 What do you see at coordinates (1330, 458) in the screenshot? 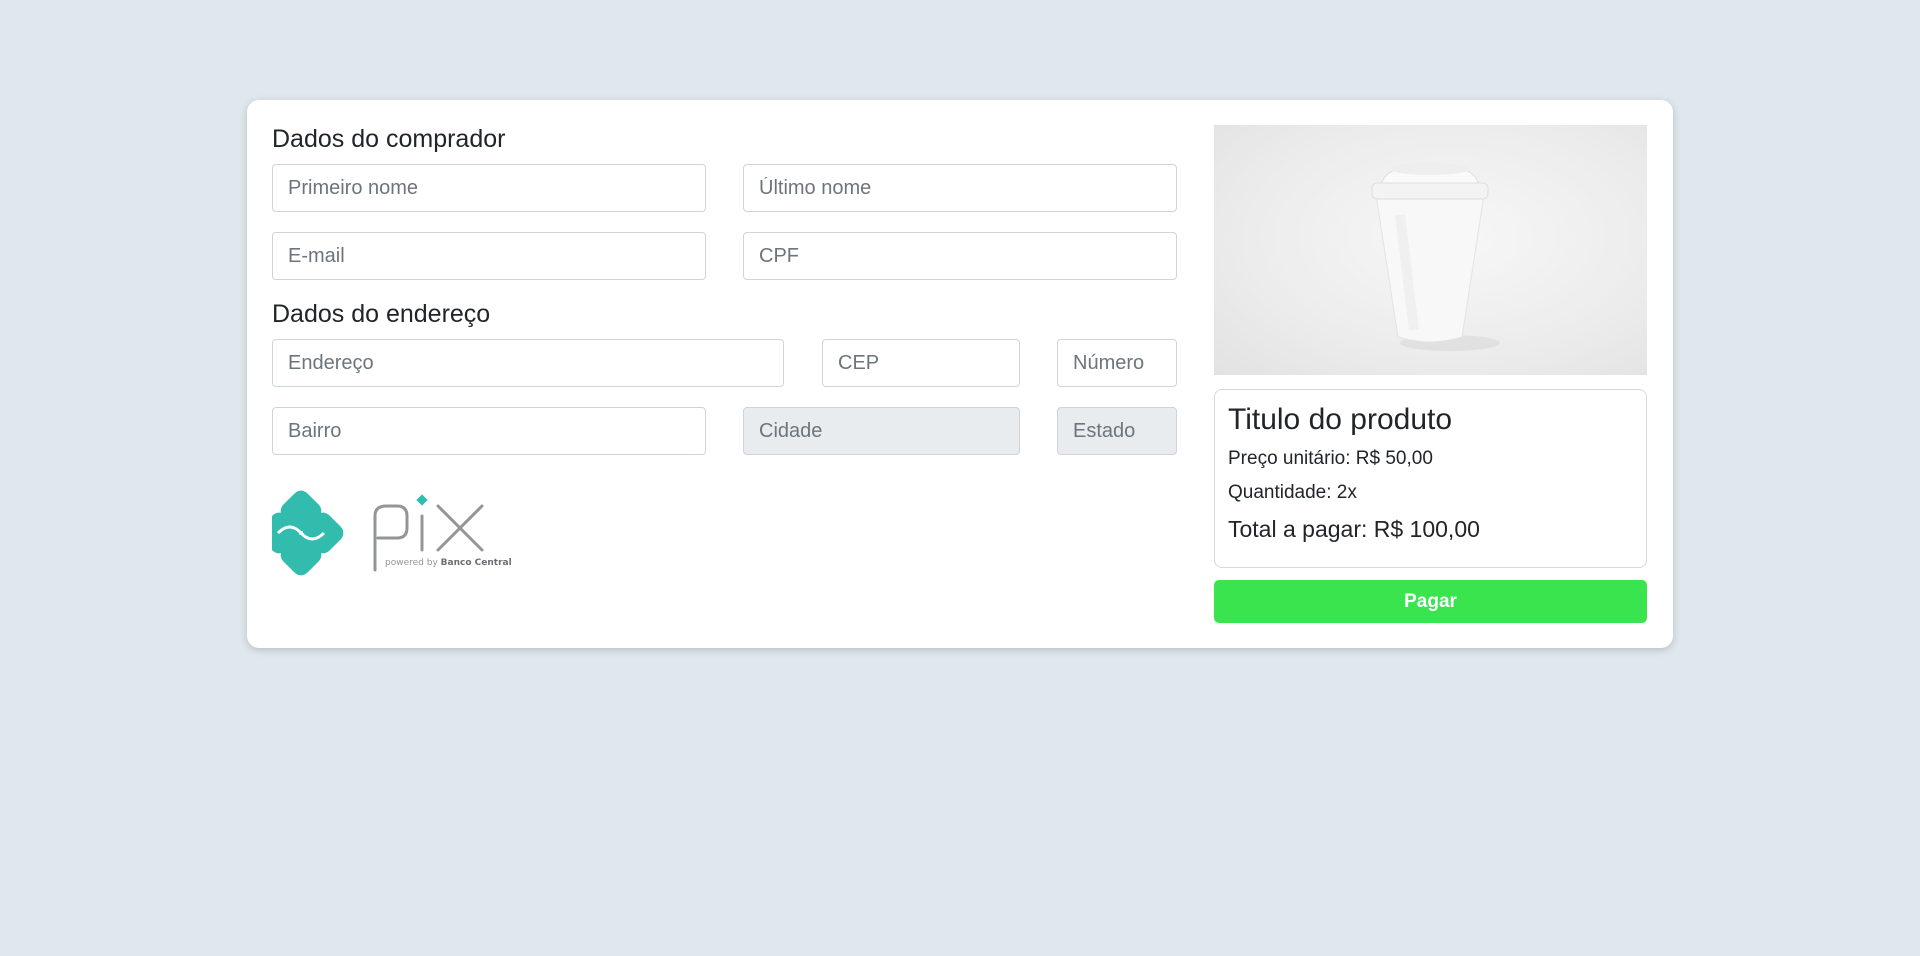
I see `unit-price: Preço unitário: R$ 50,00` at bounding box center [1330, 458].